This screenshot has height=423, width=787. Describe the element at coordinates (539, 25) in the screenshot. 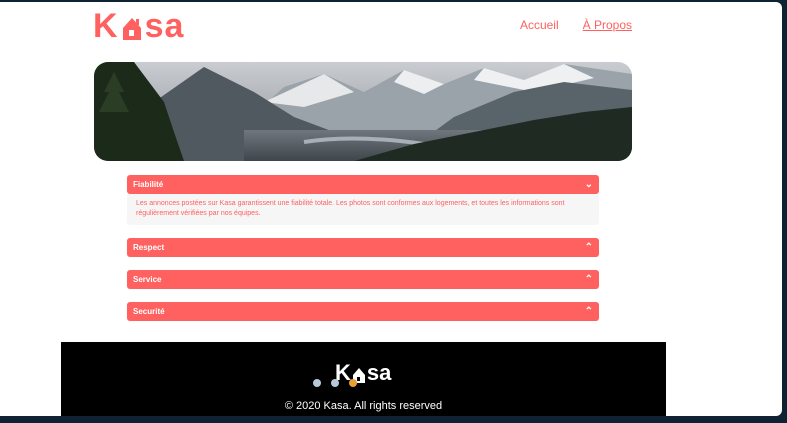

I see `nav-link-home: Accueil` at that location.